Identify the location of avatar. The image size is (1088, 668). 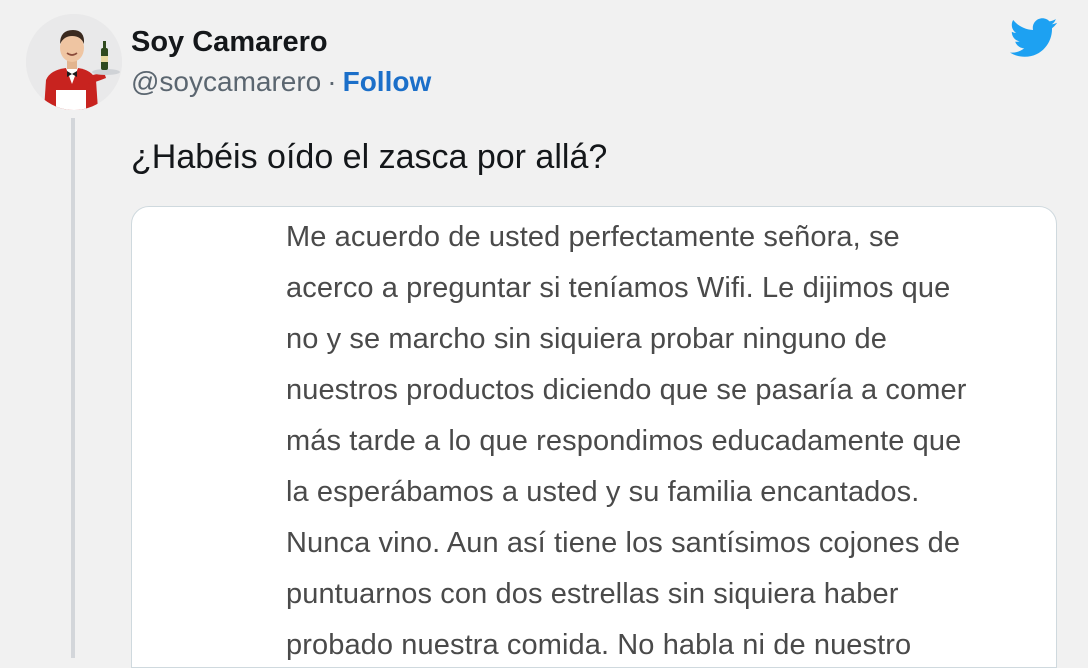
(74, 62).